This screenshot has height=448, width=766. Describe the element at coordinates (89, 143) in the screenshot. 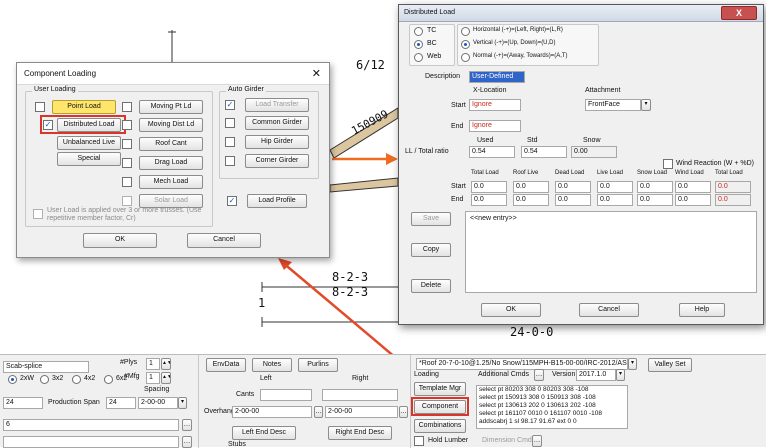

I see `unbalanced-live-button: Unbalanced Live` at that location.